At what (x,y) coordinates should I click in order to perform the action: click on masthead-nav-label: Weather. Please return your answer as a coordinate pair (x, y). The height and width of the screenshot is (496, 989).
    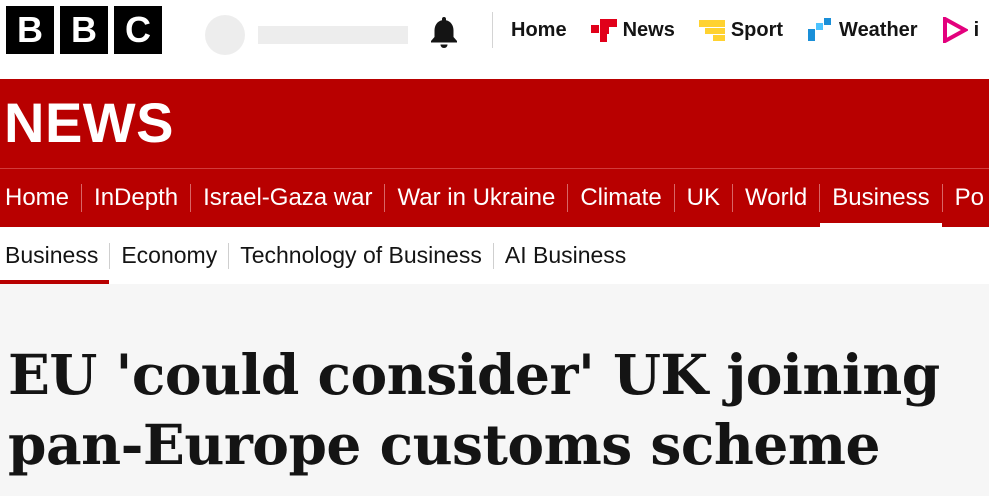
    Looking at the image, I should click on (878, 29).